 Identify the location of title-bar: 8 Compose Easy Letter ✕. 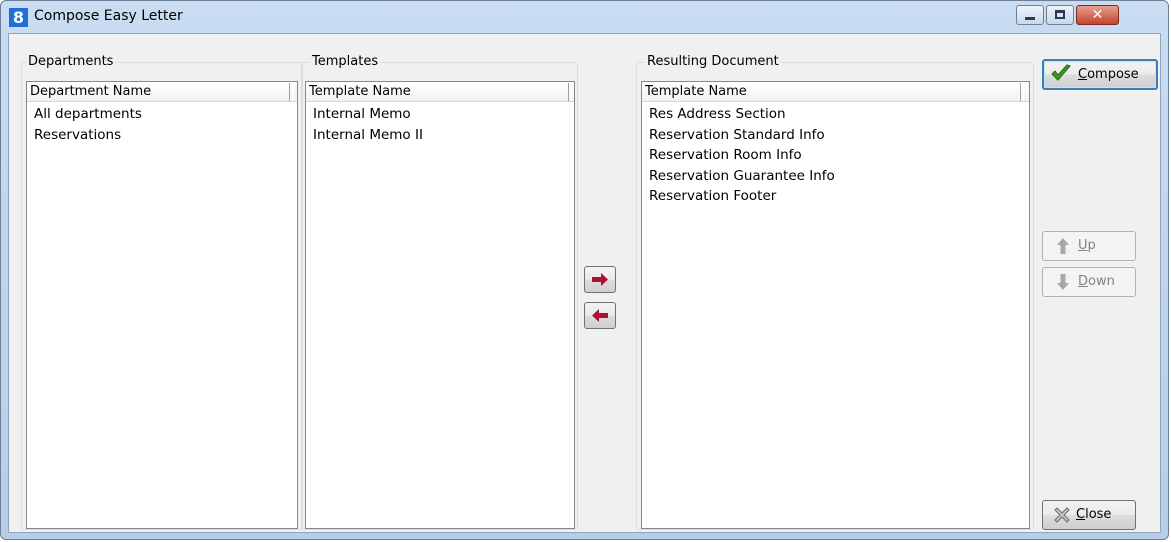
(584, 17).